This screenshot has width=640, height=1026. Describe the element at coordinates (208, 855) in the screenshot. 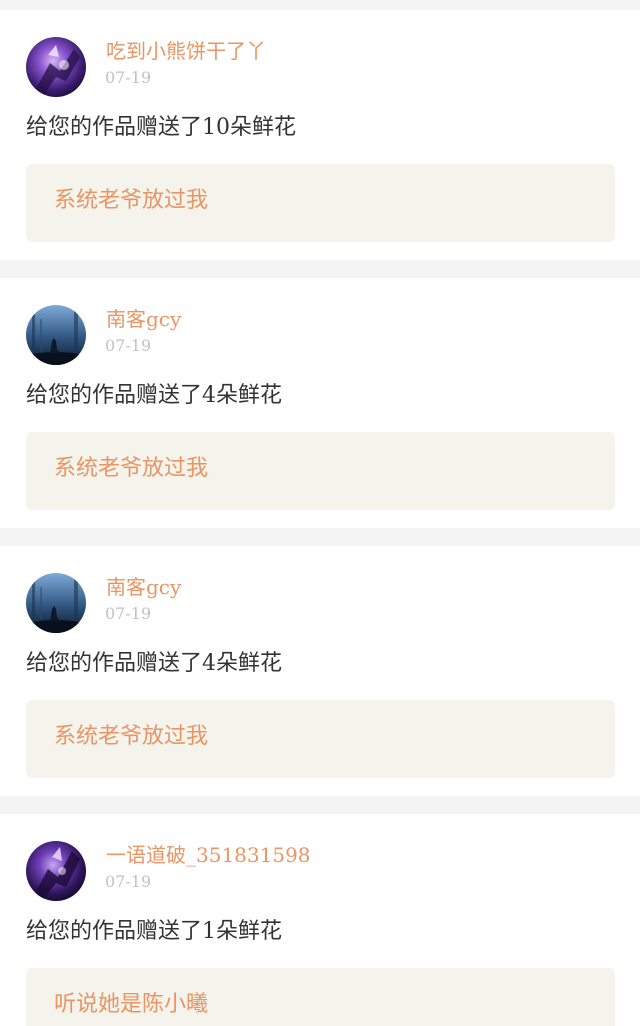

I see `username-link: 一语道破_351831598` at that location.